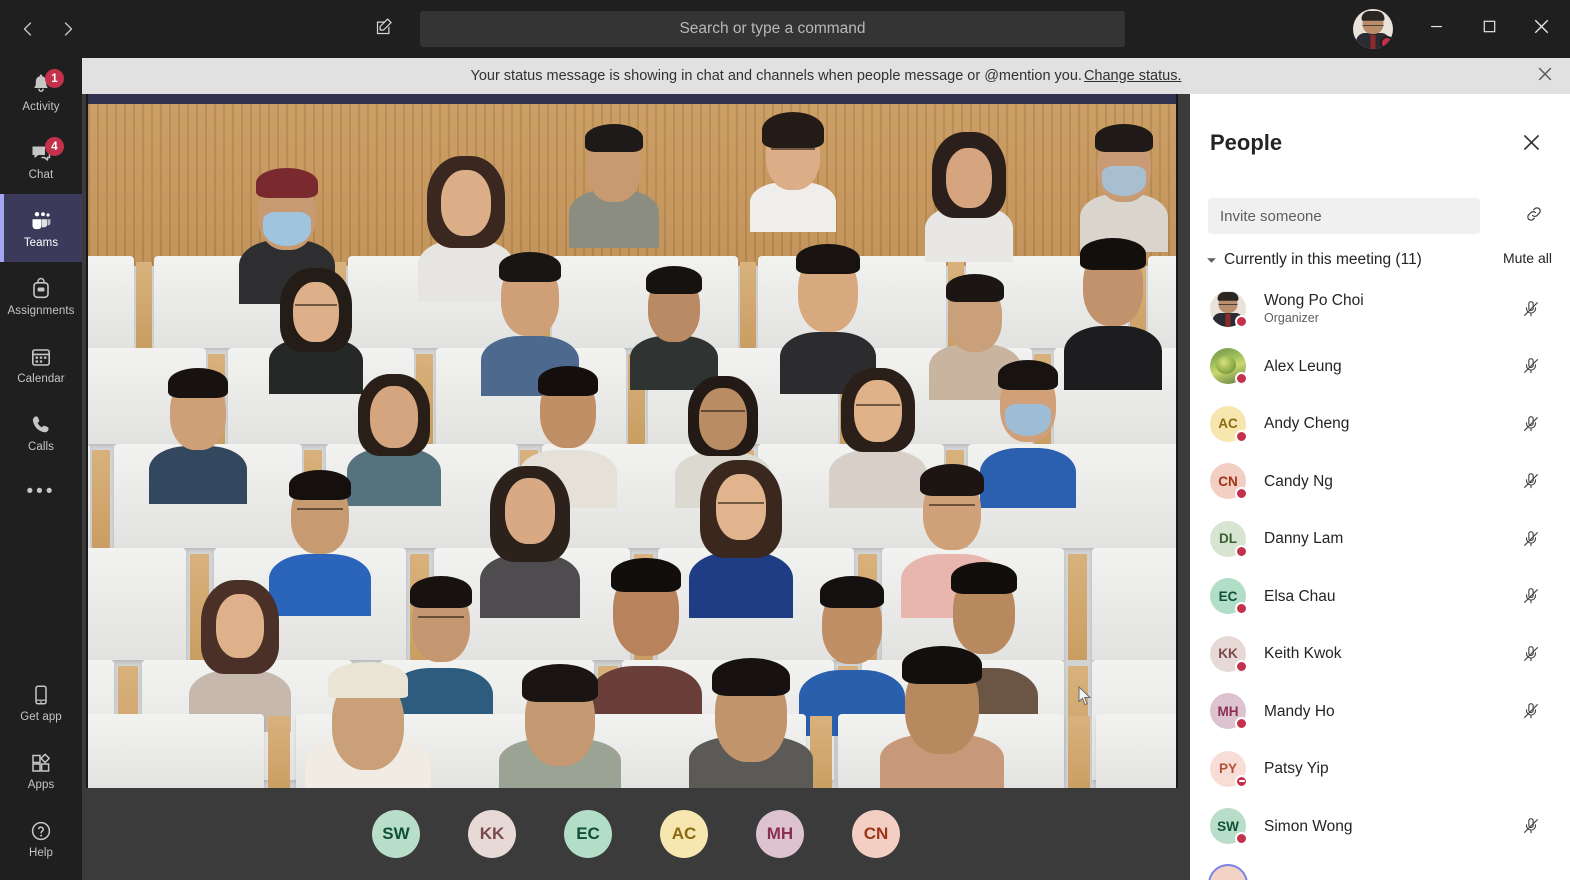  Describe the element at coordinates (41, 357) in the screenshot. I see `calendar-icon` at that location.